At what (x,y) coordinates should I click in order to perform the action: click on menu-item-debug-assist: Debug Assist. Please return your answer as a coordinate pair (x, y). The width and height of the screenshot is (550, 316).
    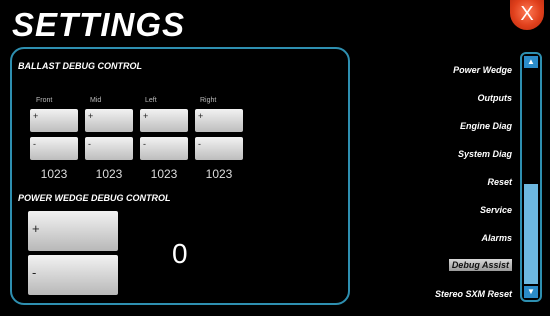
    Looking at the image, I should click on (480, 265).